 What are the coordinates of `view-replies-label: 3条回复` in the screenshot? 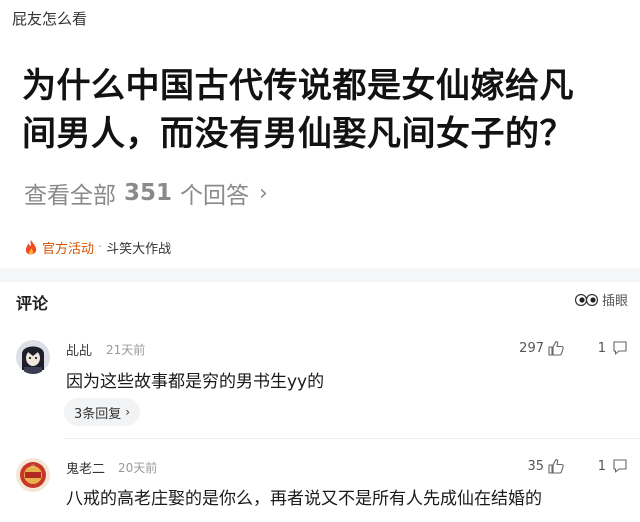 It's located at (98, 414).